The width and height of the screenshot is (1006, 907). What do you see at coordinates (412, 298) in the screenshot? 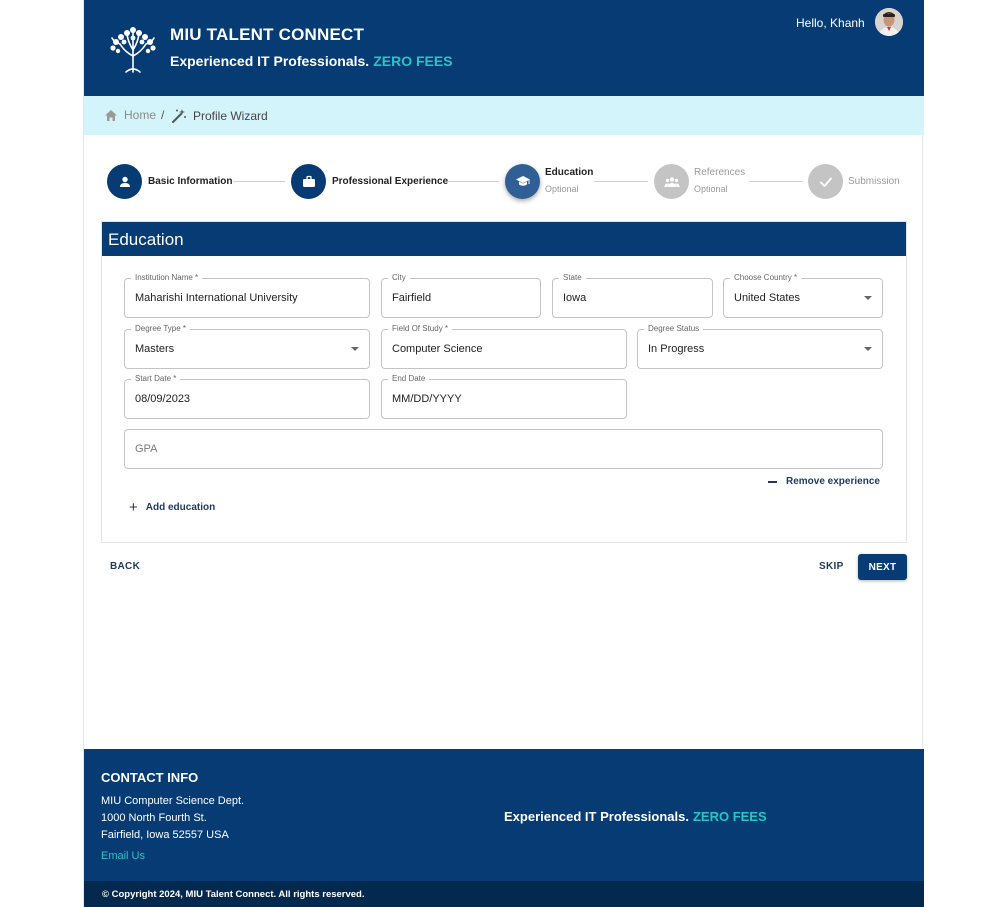
I see `city-value: Fairfield` at bounding box center [412, 298].